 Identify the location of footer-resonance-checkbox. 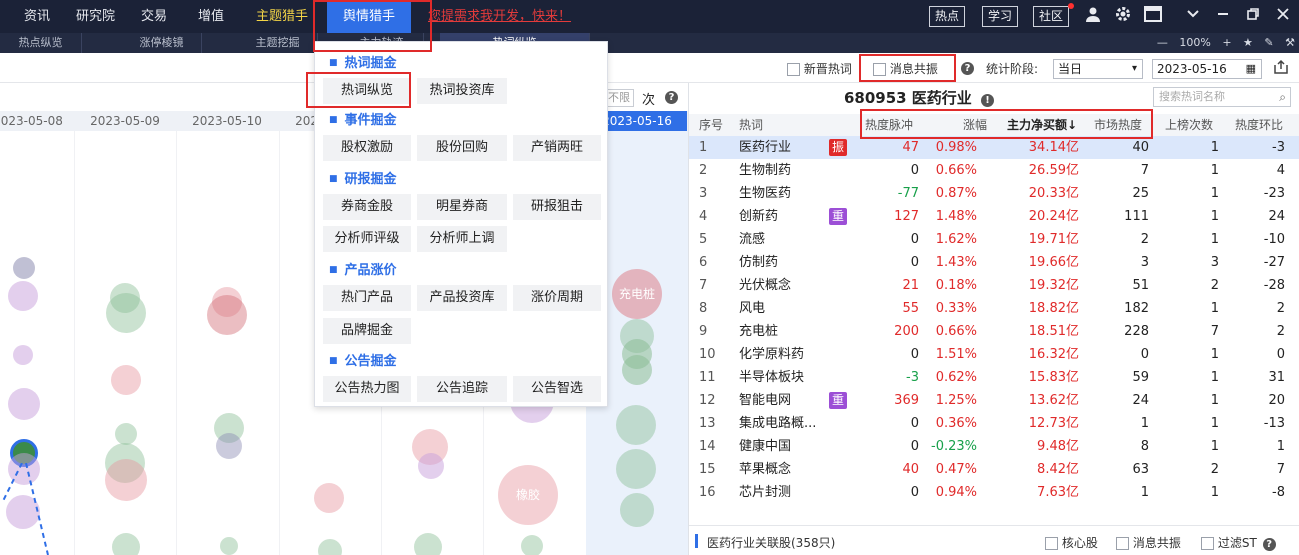
(1122, 543).